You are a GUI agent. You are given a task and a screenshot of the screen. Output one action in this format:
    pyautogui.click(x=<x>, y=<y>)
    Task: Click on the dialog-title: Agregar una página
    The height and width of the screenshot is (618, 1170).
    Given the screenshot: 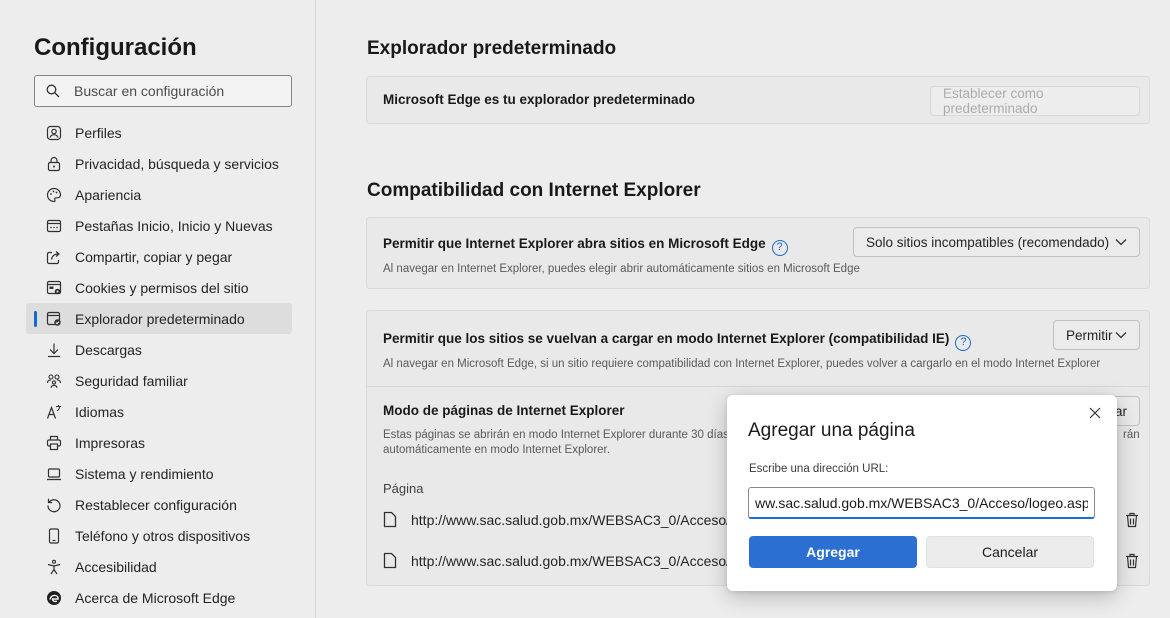 What is the action you would take?
    pyautogui.click(x=831, y=430)
    